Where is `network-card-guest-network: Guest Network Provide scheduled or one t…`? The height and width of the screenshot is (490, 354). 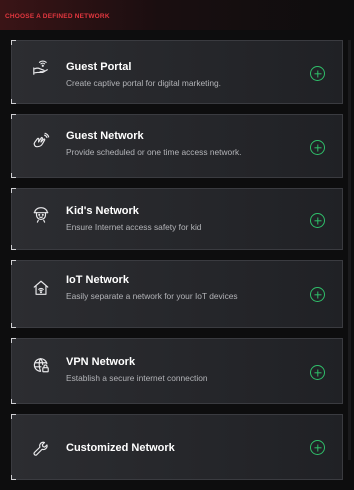 network-card-guest-network: Guest Network Provide scheduled or one t… is located at coordinates (177, 146).